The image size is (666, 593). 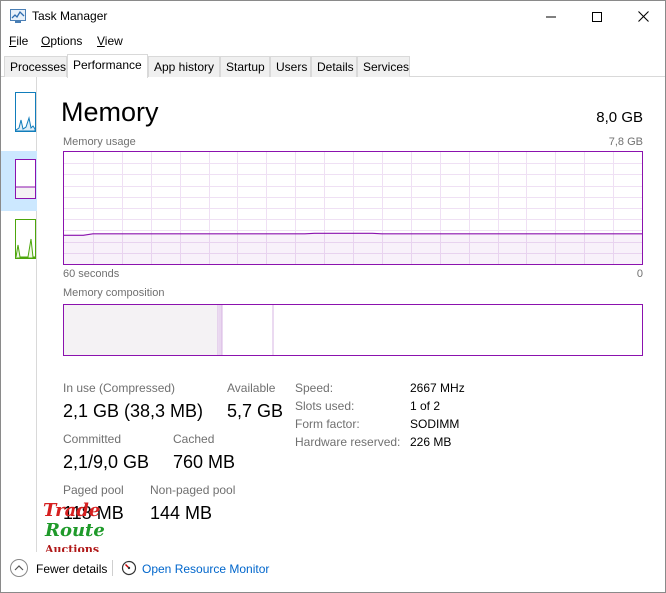 What do you see at coordinates (314, 388) in the screenshot?
I see `speed-label: Speed:` at bounding box center [314, 388].